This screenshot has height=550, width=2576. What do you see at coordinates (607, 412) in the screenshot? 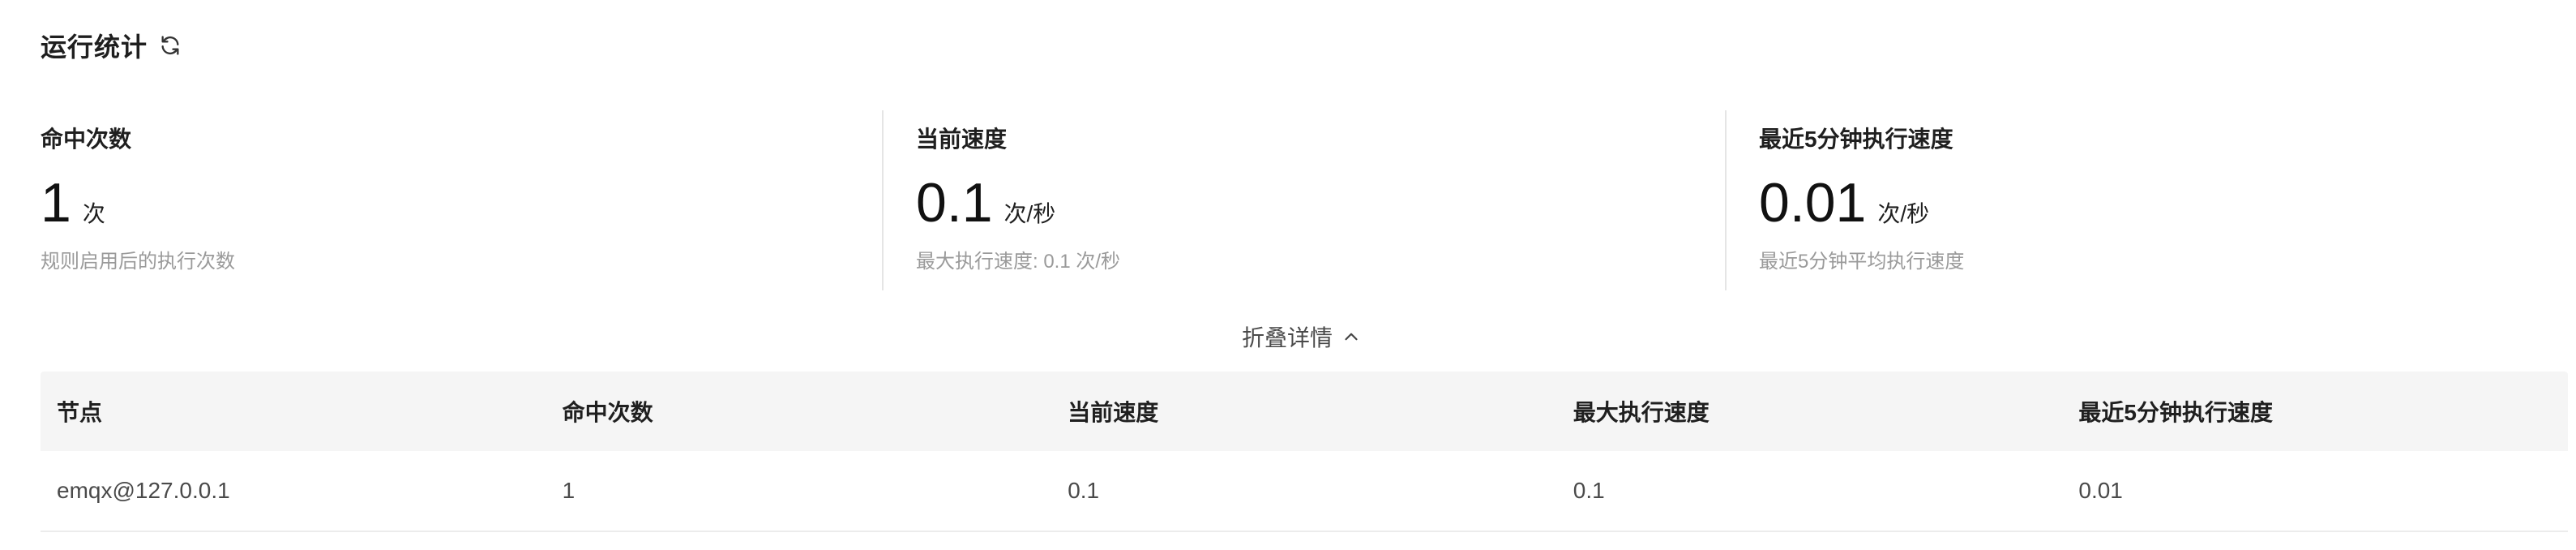
I see `column-header-hit-count: 命中次数` at bounding box center [607, 412].